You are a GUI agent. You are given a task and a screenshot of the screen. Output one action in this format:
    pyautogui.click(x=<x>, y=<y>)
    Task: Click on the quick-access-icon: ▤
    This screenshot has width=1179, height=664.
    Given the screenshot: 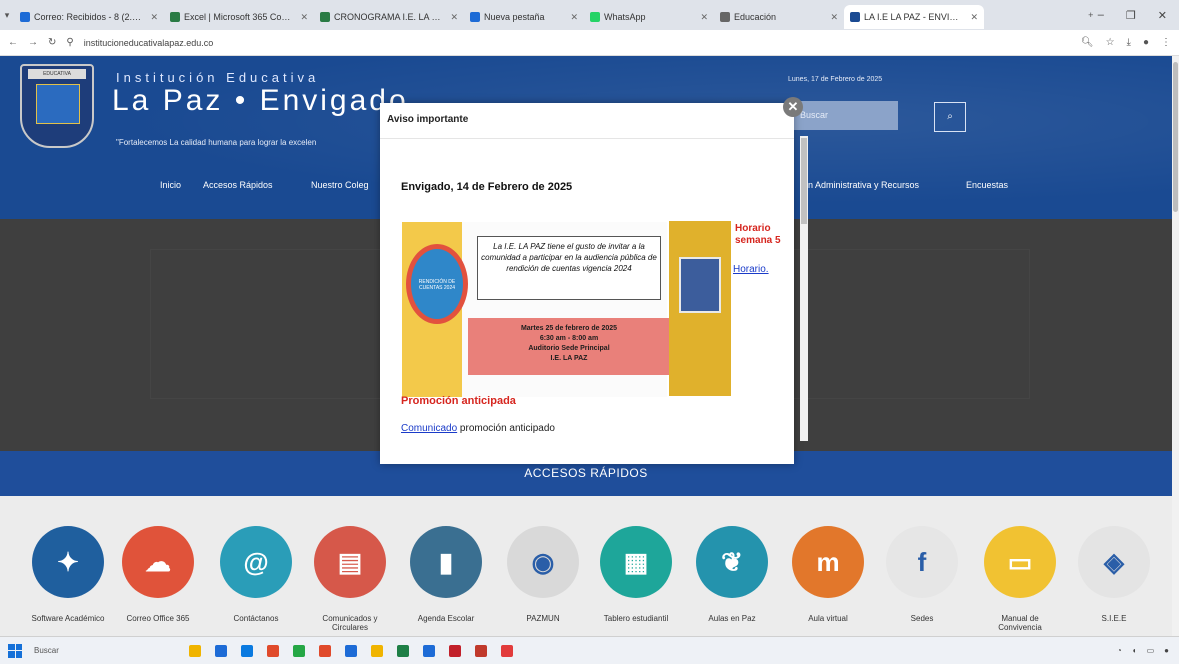 What is the action you would take?
    pyautogui.click(x=350, y=562)
    